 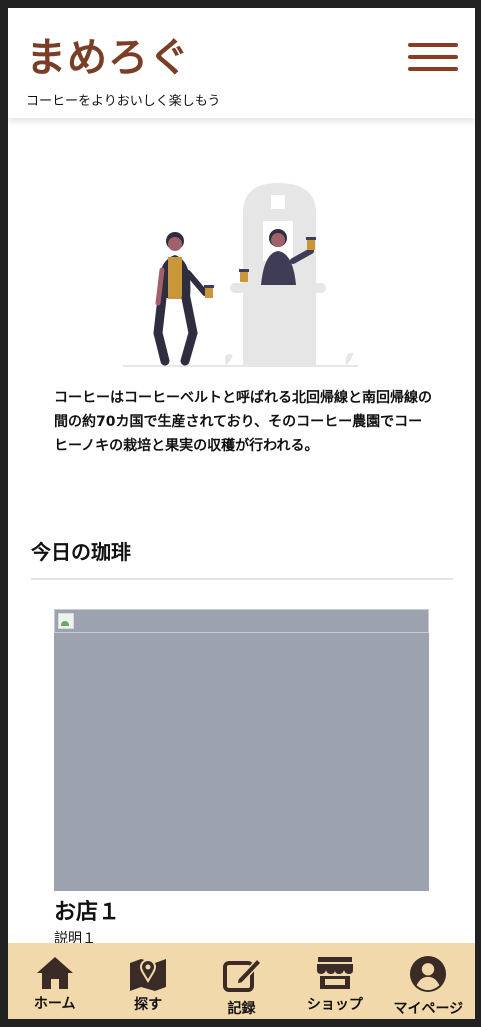 I want to click on section-title: 今日の珈琲, so click(x=81, y=552).